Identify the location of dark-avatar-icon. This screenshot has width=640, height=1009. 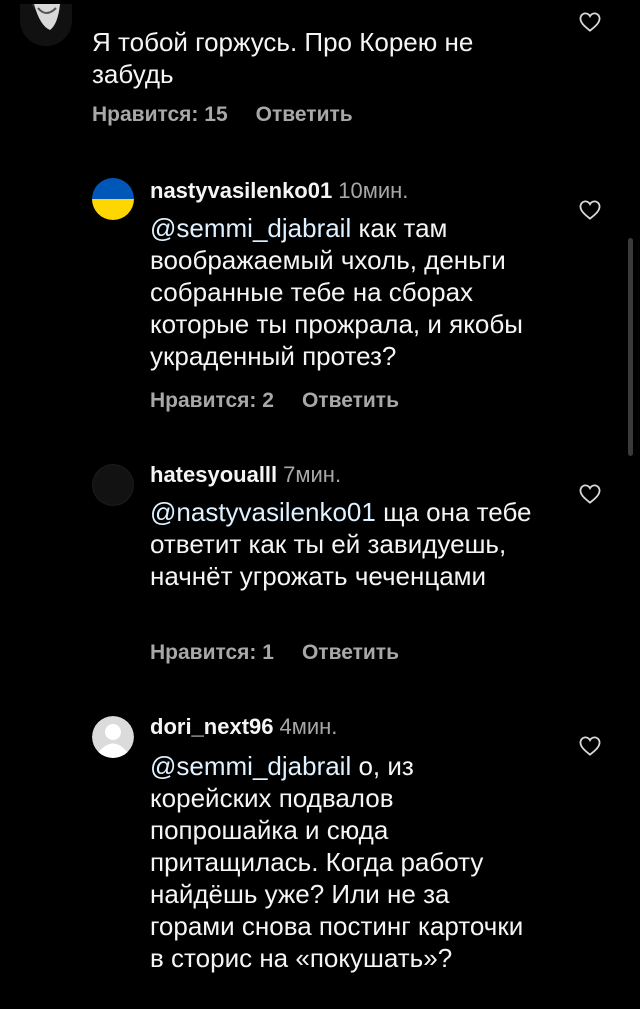
(113, 485).